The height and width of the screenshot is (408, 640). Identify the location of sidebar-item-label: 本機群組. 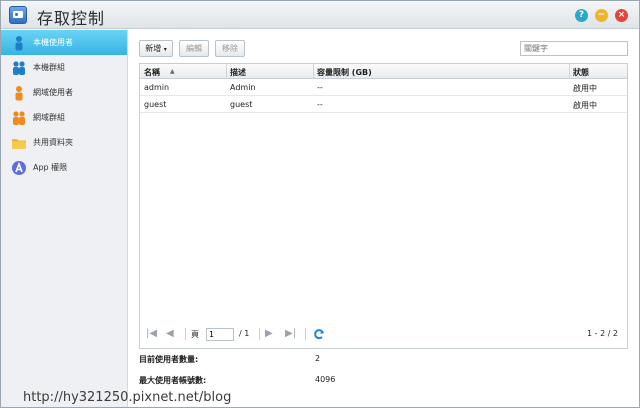
(49, 67).